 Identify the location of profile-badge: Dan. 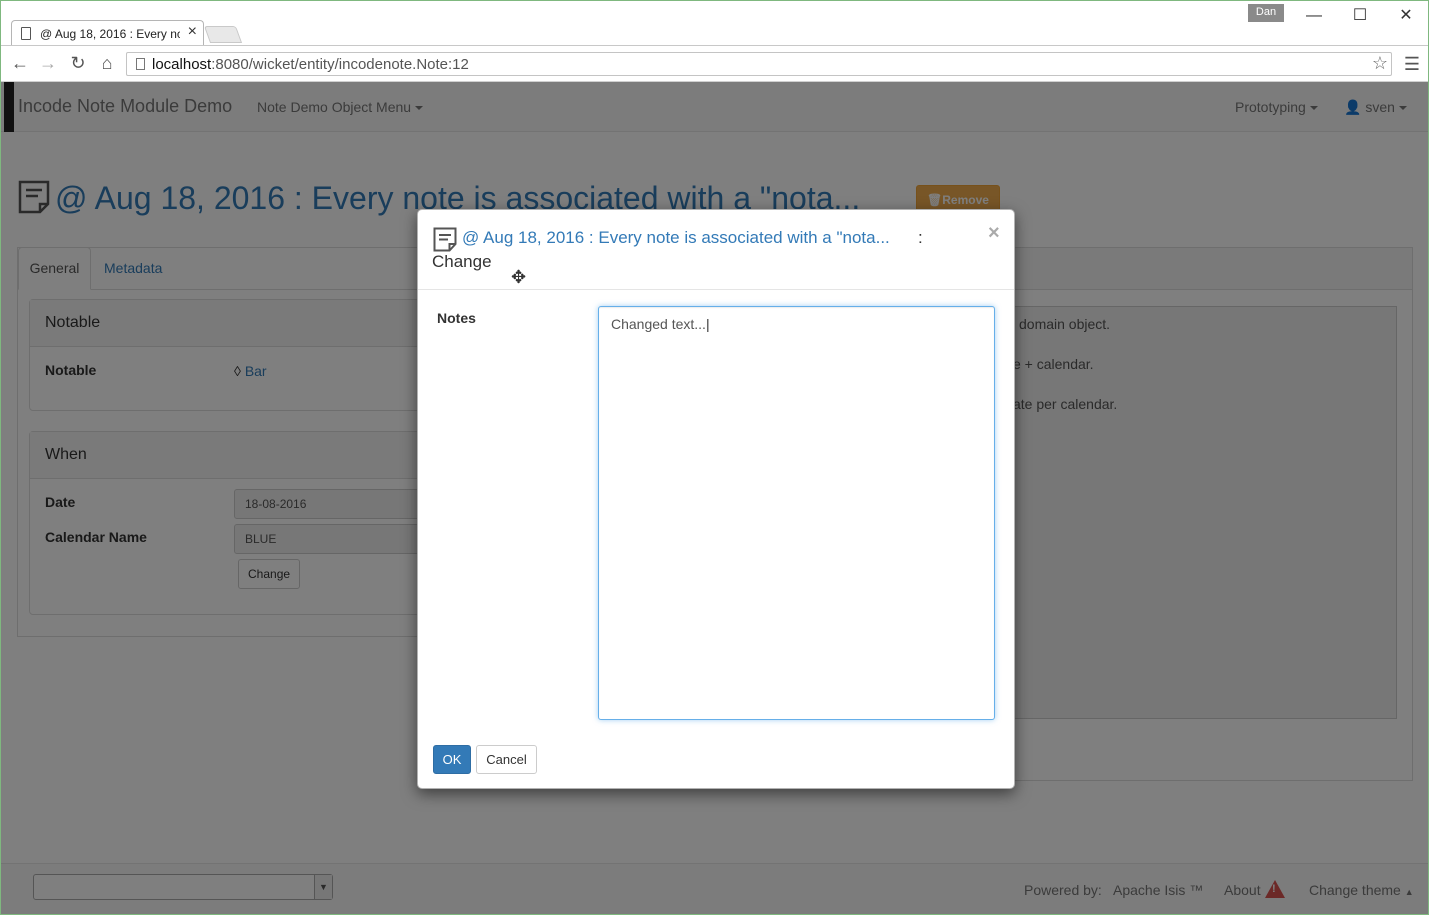
(1266, 13).